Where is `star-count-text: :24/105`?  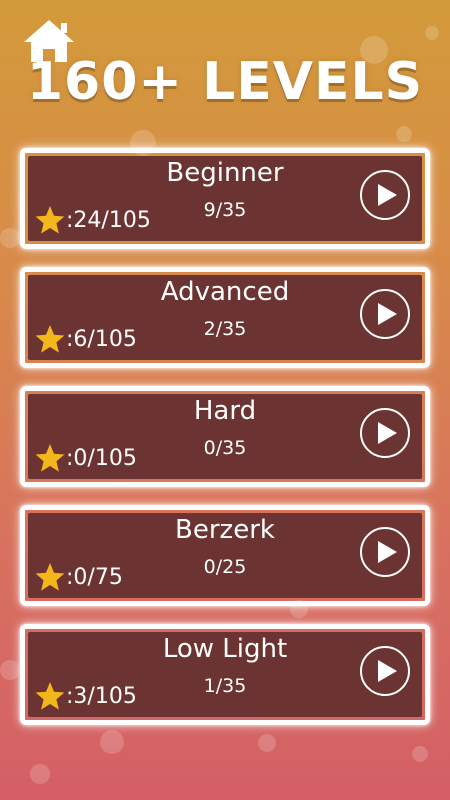 star-count-text: :24/105 is located at coordinates (108, 220).